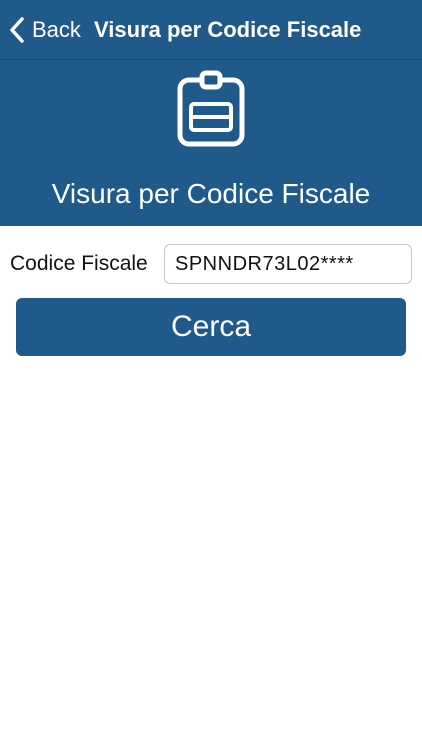  What do you see at coordinates (228, 29) in the screenshot?
I see `nav-title: Visura per Codice Fiscale` at bounding box center [228, 29].